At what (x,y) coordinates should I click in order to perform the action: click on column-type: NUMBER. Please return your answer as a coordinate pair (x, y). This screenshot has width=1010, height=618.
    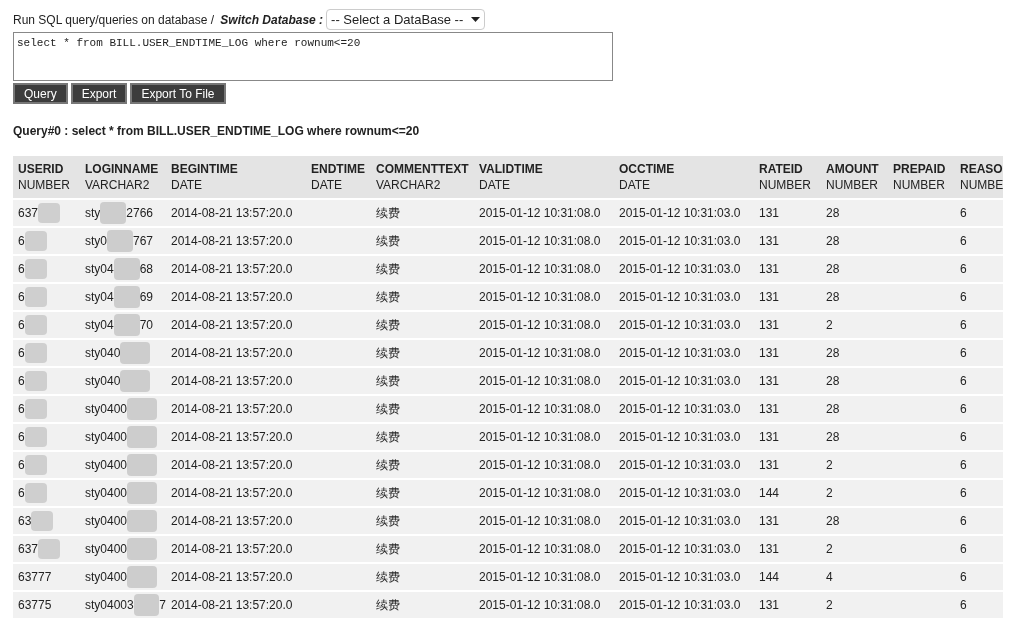
    Looking at the image, I should click on (852, 185).